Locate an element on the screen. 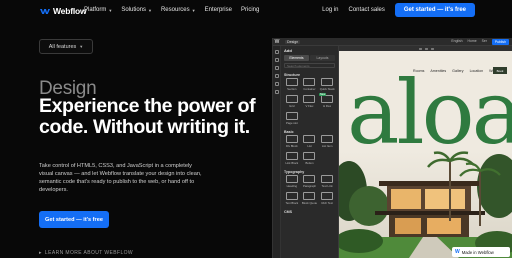  section-basic: Basic is located at coordinates (289, 132).